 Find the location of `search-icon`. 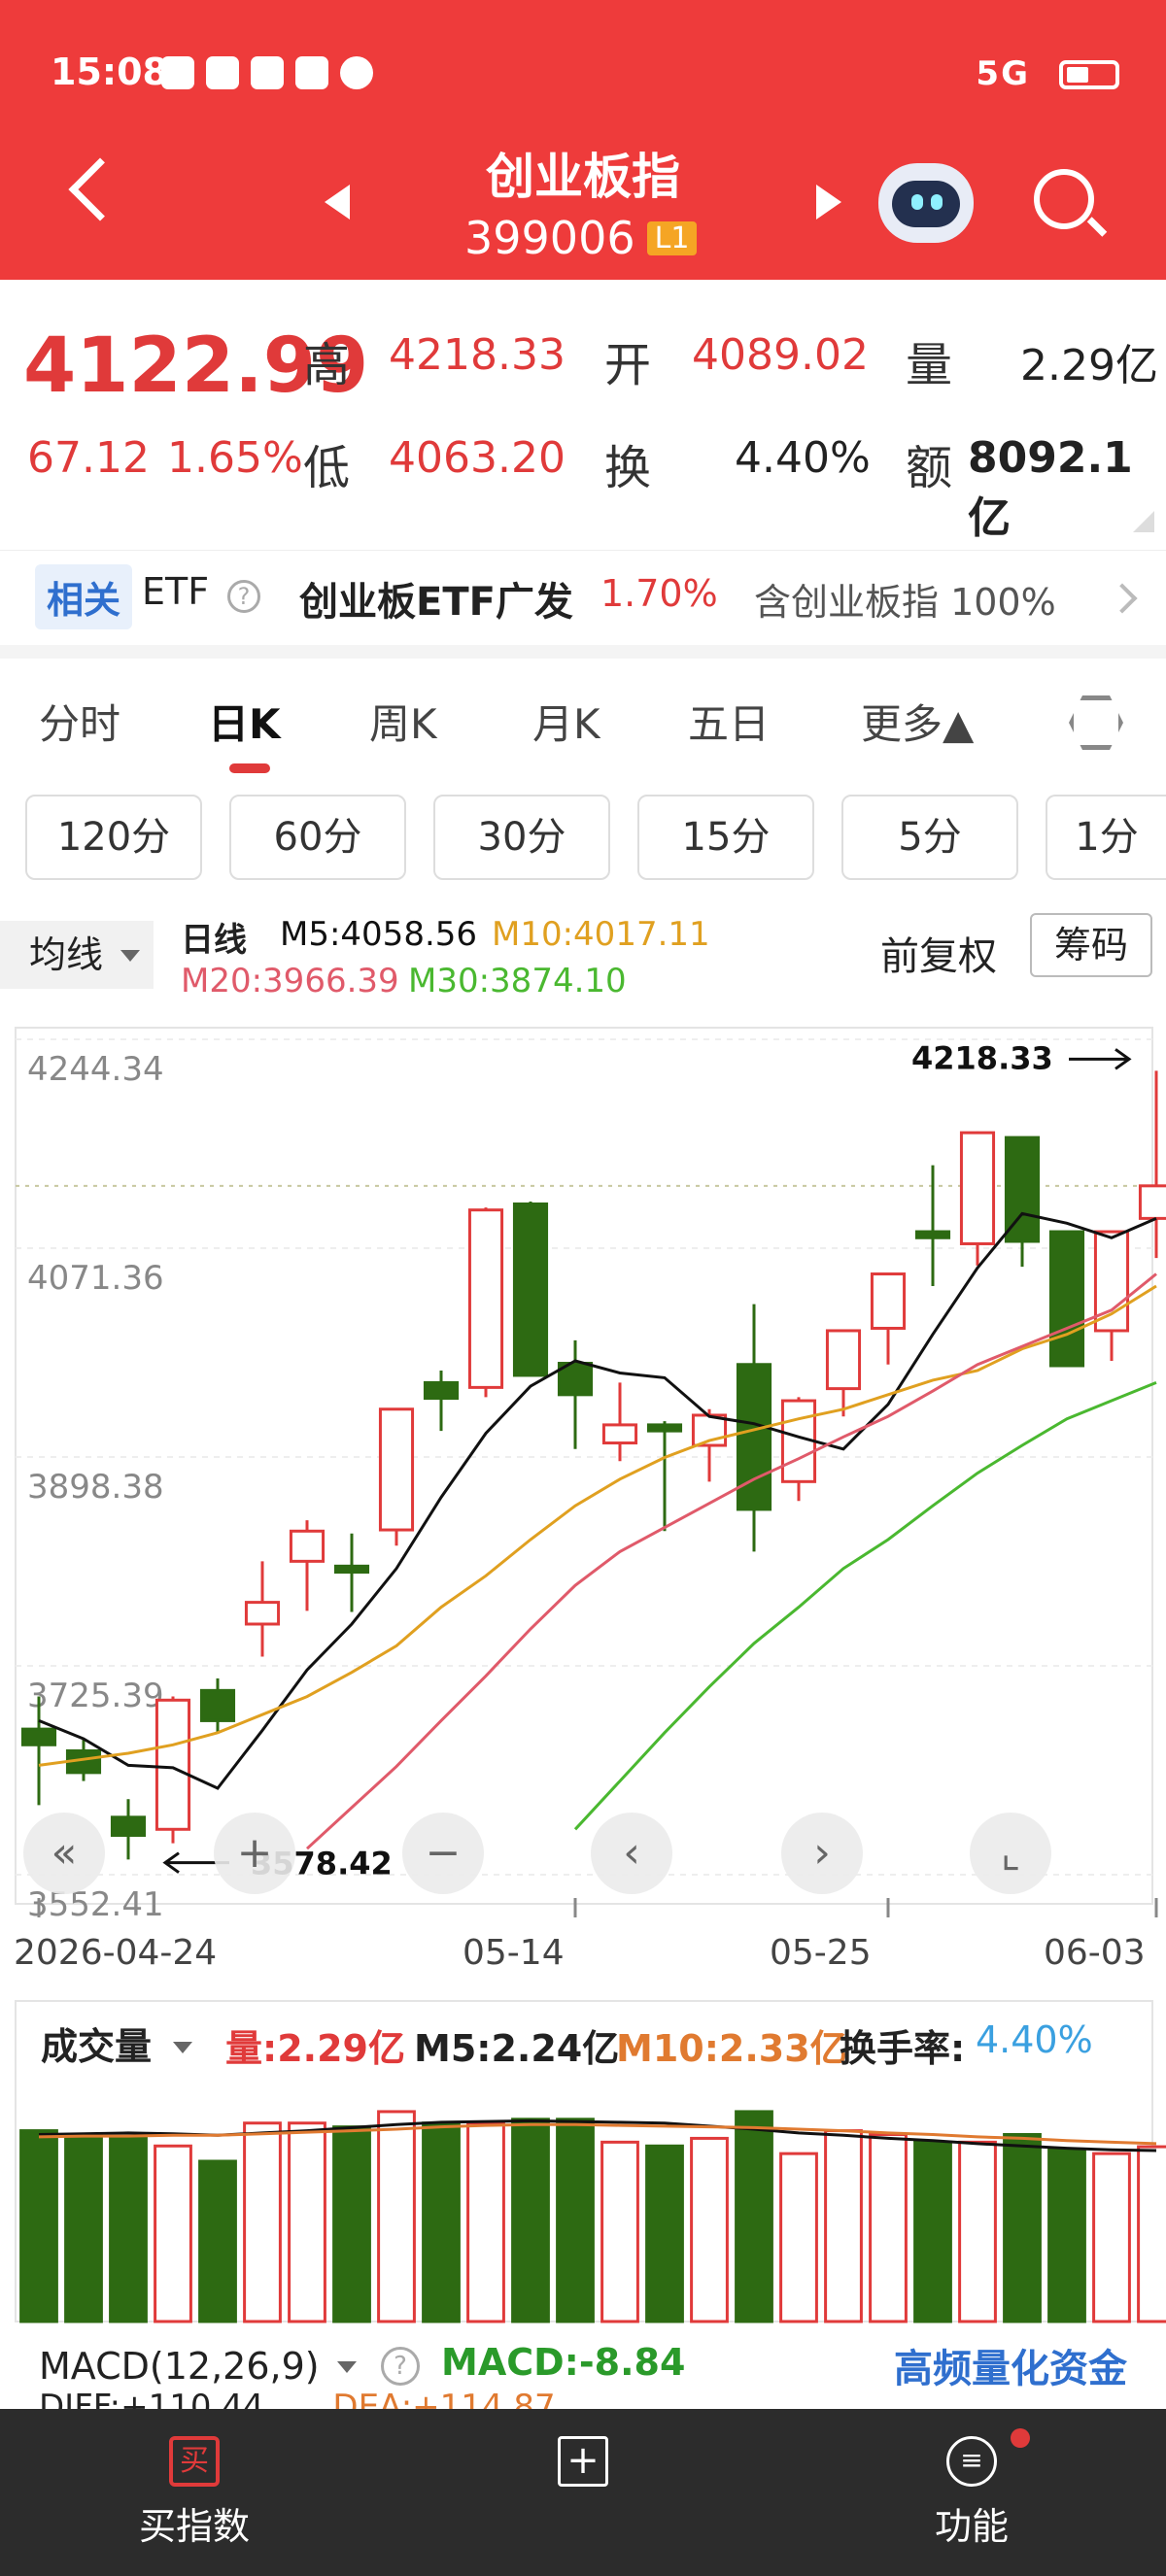

search-icon is located at coordinates (1064, 199).